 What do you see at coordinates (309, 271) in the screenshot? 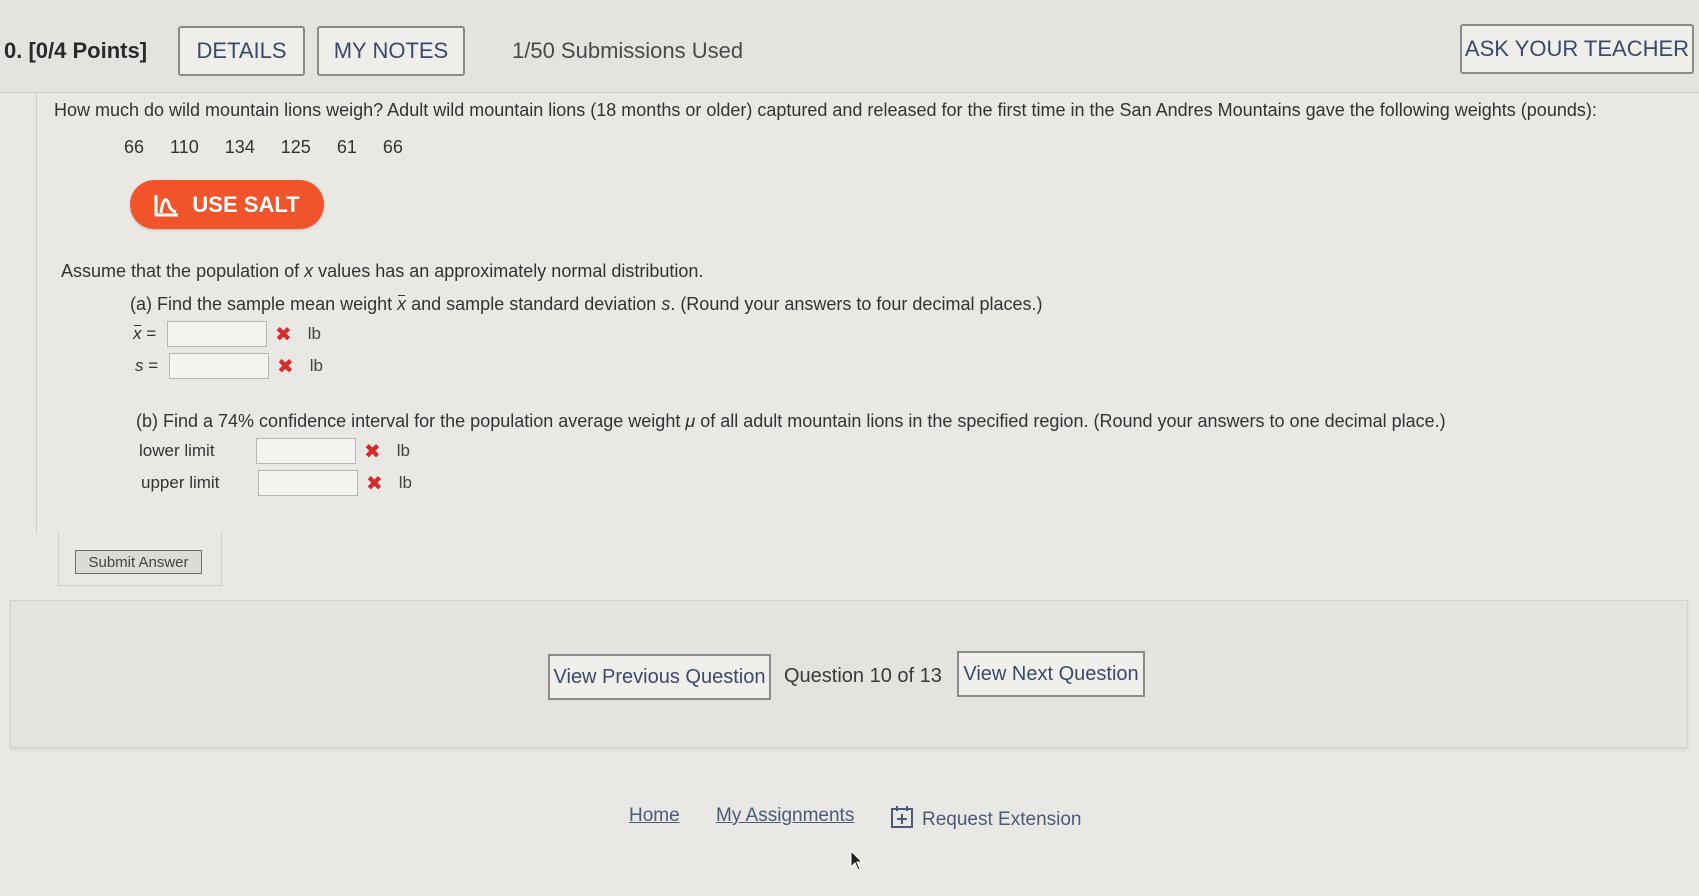
I see `assumption-var: x` at bounding box center [309, 271].